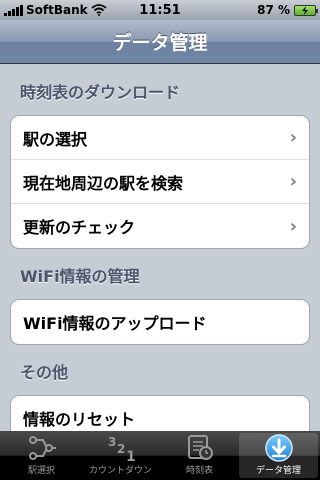 This screenshot has height=480, width=320. Describe the element at coordinates (103, 183) in the screenshot. I see `row-label: 現在地周辺の駅を検索` at that location.